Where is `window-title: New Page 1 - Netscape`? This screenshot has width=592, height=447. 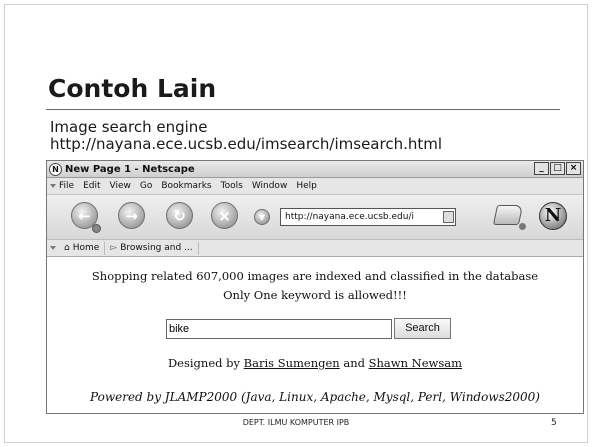 window-title: New Page 1 - Netscape is located at coordinates (130, 169).